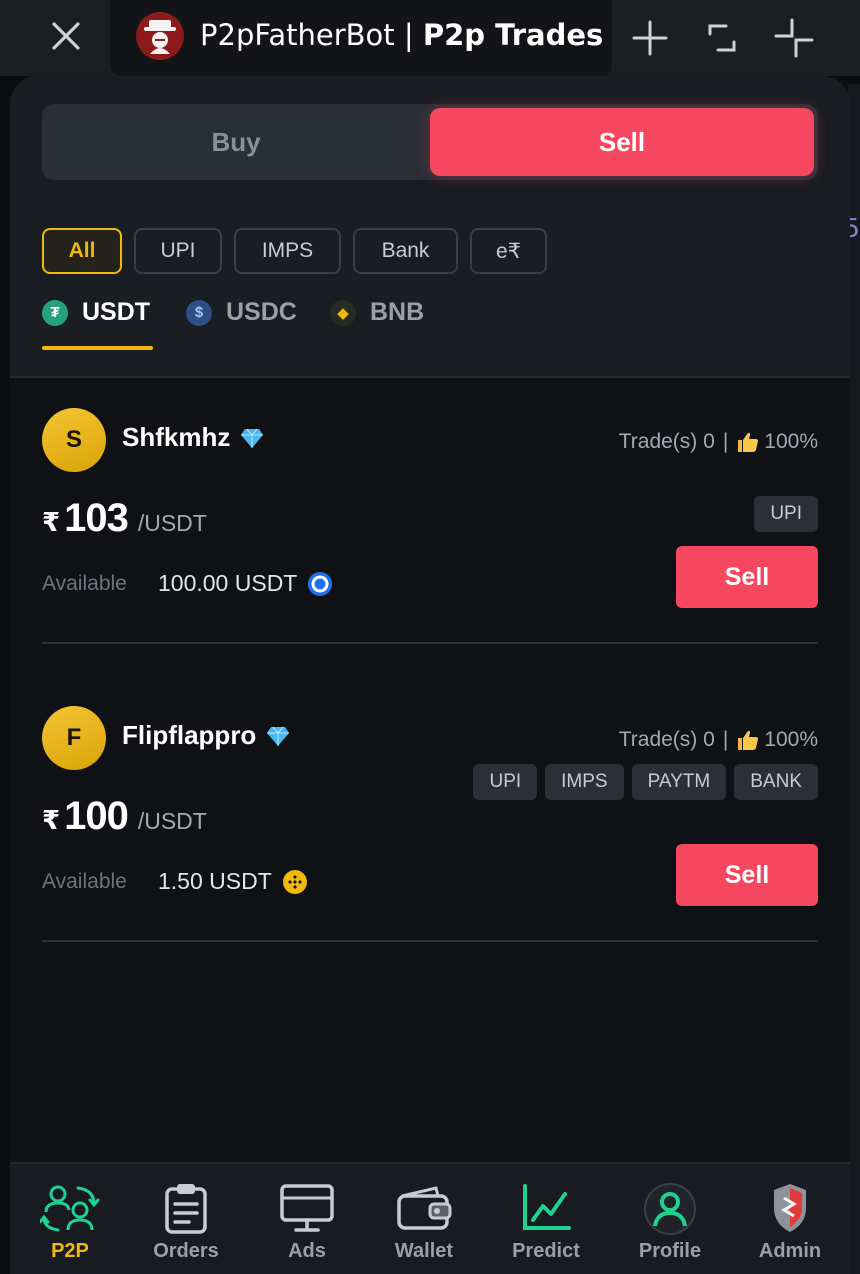  What do you see at coordinates (186, 1209) in the screenshot?
I see `clipboard-icon` at bounding box center [186, 1209].